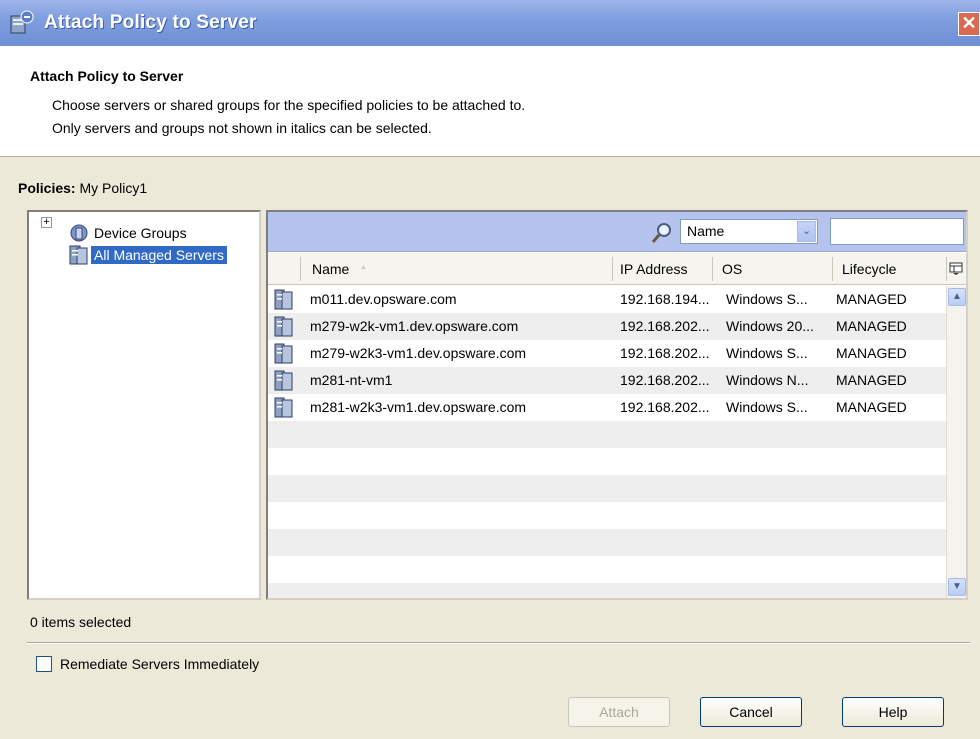 The height and width of the screenshot is (739, 980). I want to click on window-title: Attach Policy to Server, so click(150, 22).